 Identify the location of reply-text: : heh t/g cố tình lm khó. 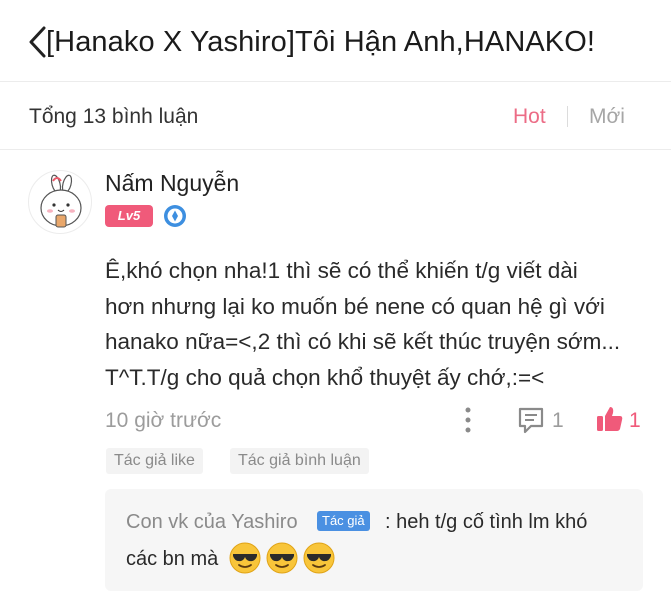
(486, 522).